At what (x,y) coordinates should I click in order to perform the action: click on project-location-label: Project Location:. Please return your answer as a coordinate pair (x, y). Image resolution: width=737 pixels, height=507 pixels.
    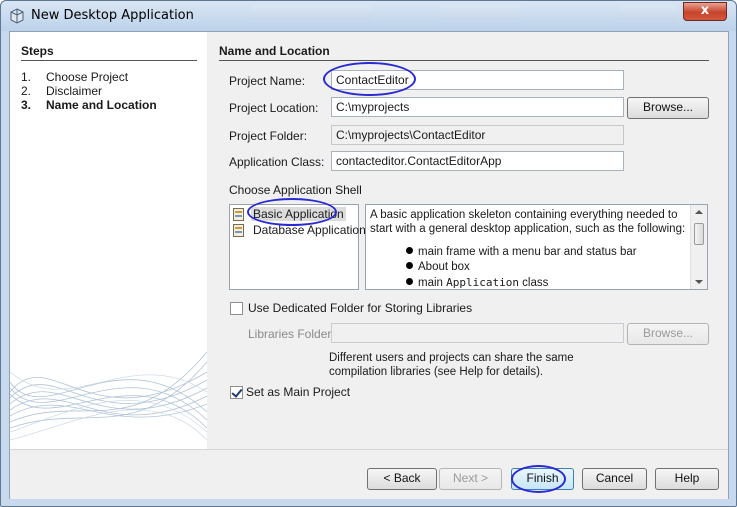
    Looking at the image, I should click on (274, 108).